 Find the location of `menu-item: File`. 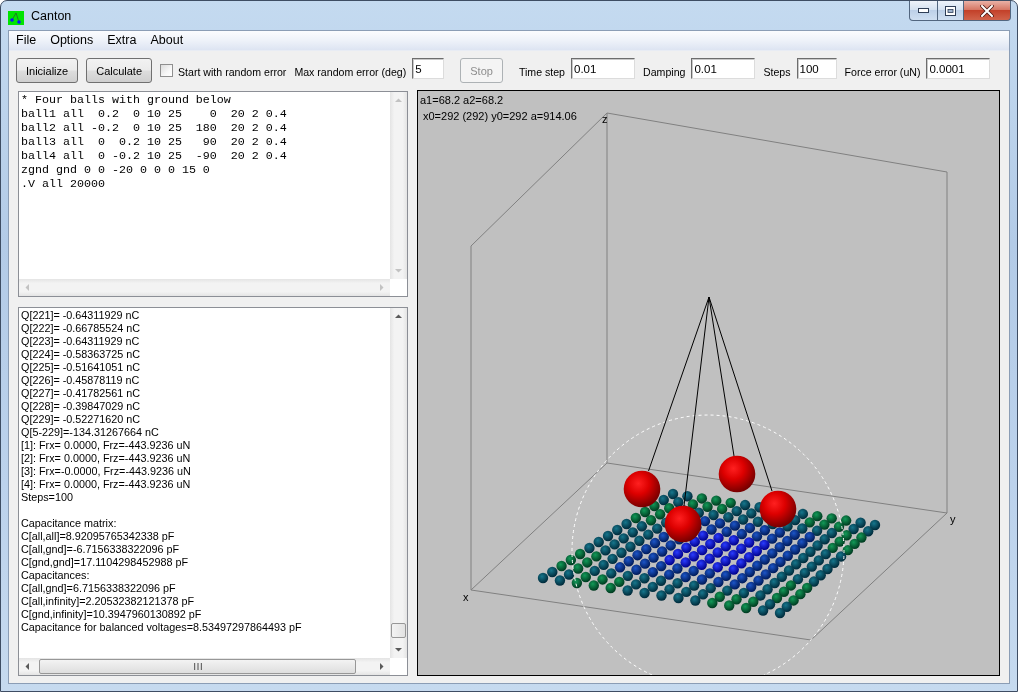

menu-item: File is located at coordinates (26, 40).